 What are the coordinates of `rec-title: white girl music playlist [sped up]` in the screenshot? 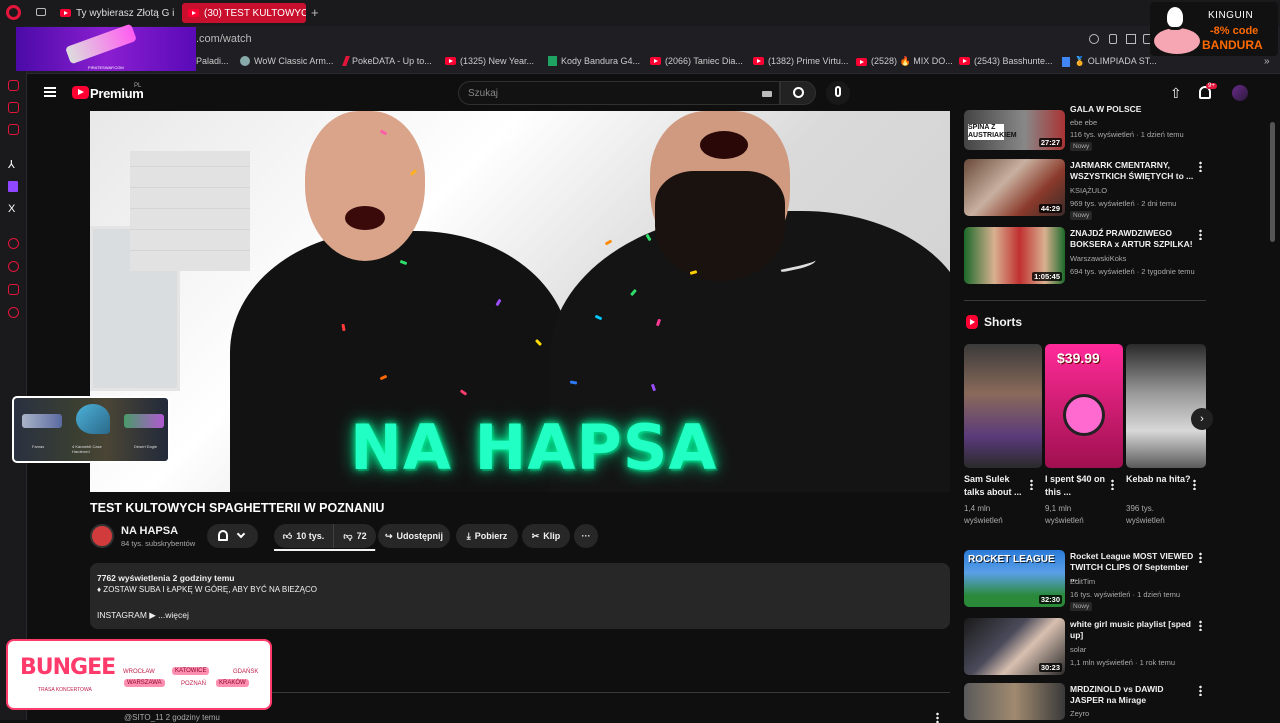 It's located at (1132, 630).